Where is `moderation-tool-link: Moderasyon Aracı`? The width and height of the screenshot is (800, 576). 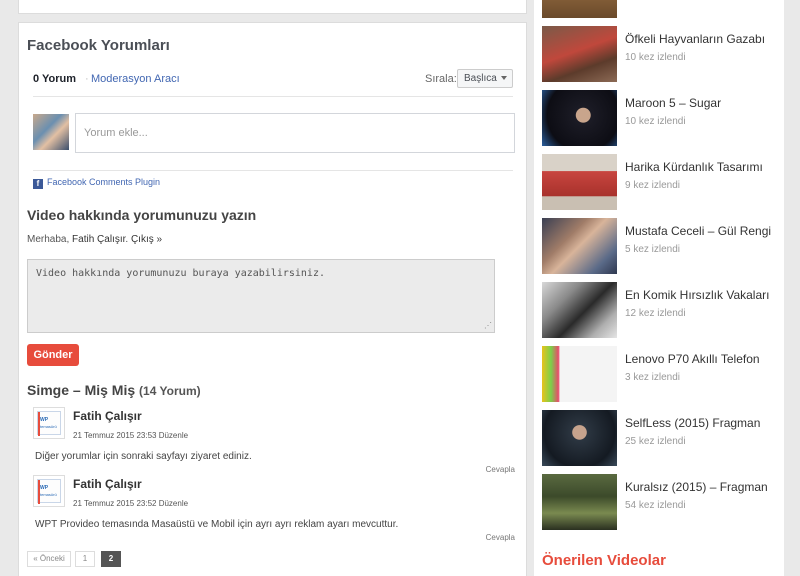 moderation-tool-link: Moderasyon Aracı is located at coordinates (135, 79).